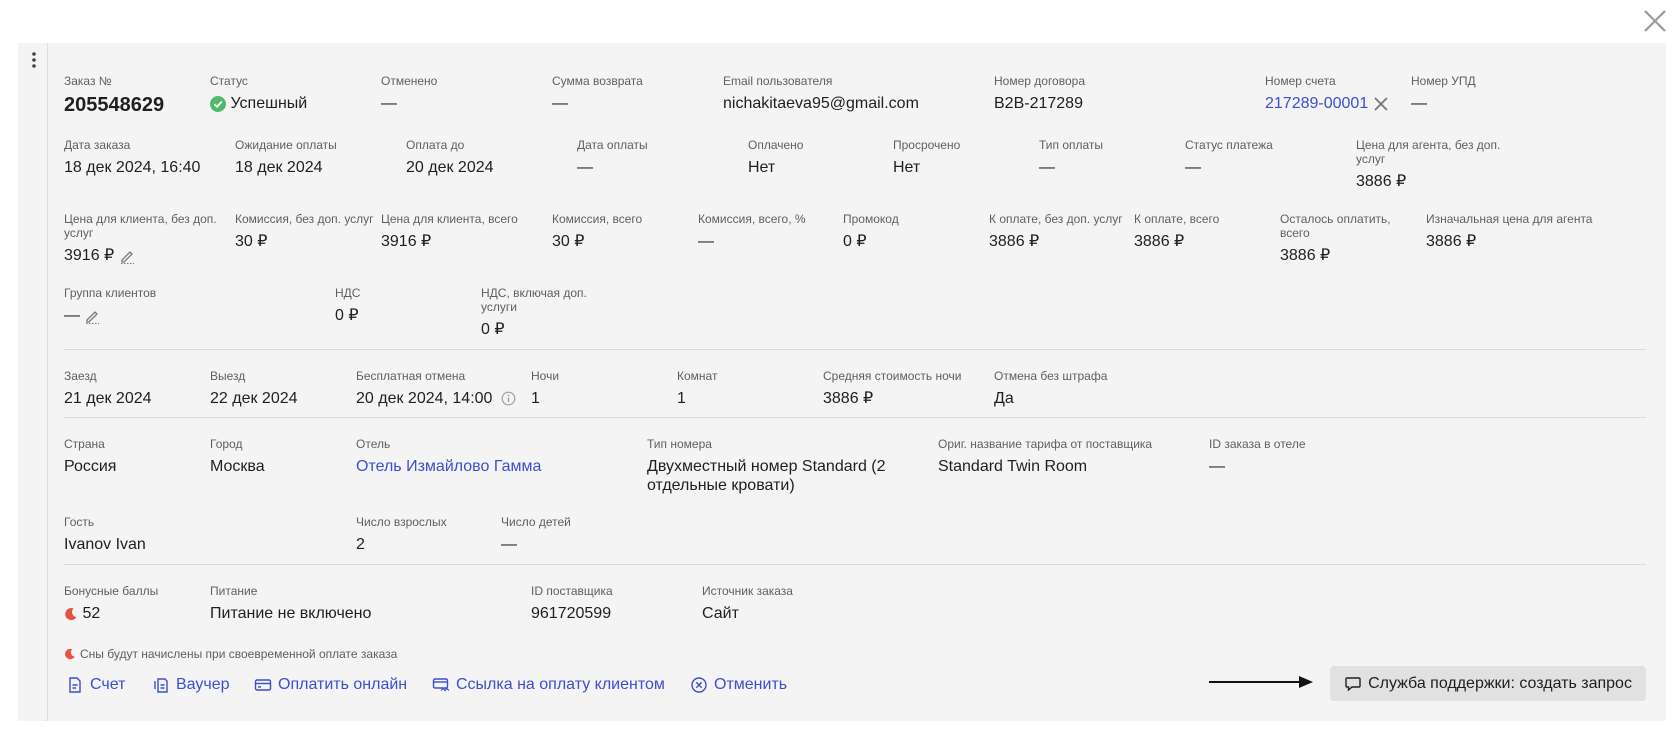 The width and height of the screenshot is (1680, 735). I want to click on field-label: Дата оплаты, so click(612, 145).